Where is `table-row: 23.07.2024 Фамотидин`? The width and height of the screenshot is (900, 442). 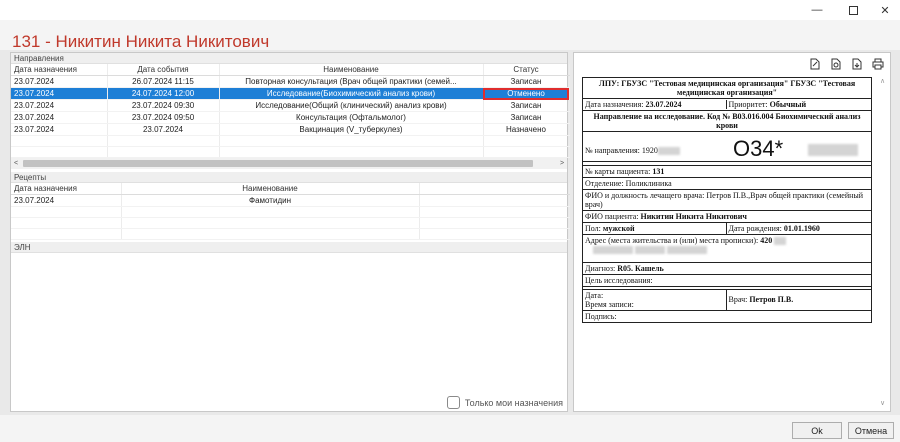 table-row: 23.07.2024 Фамотидин is located at coordinates (290, 200).